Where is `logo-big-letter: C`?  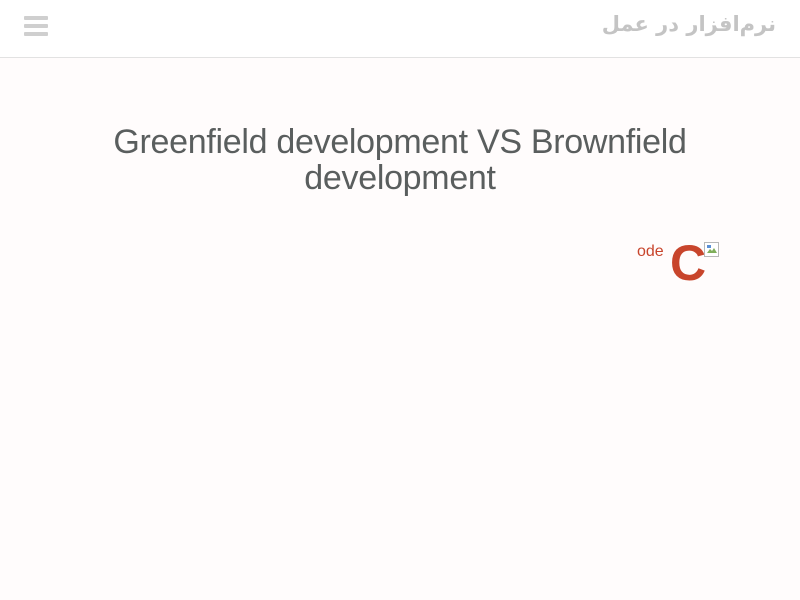 logo-big-letter: C is located at coordinates (688, 263).